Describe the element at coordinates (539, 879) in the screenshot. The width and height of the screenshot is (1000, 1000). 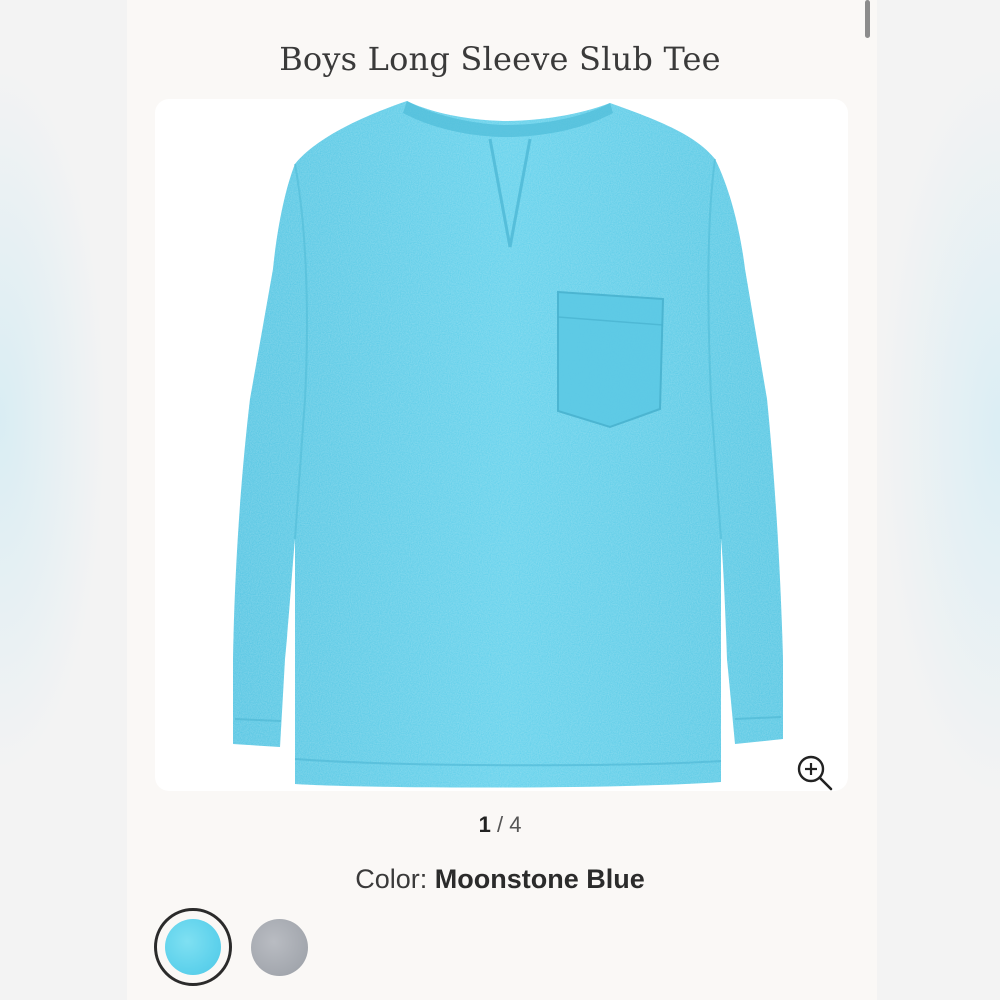
I see `color-value: Moonstone Blue` at that location.